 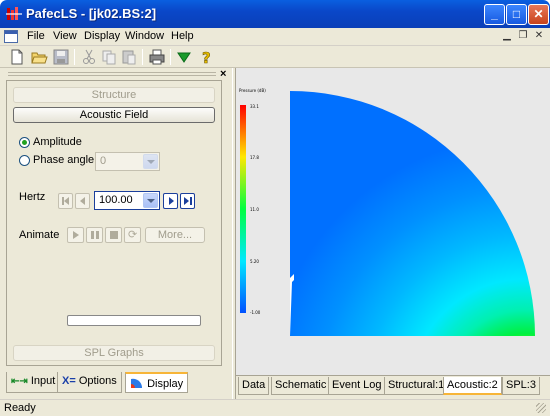 What do you see at coordinates (357, 386) in the screenshot?
I see `tab-event-log: Event Log` at bounding box center [357, 386].